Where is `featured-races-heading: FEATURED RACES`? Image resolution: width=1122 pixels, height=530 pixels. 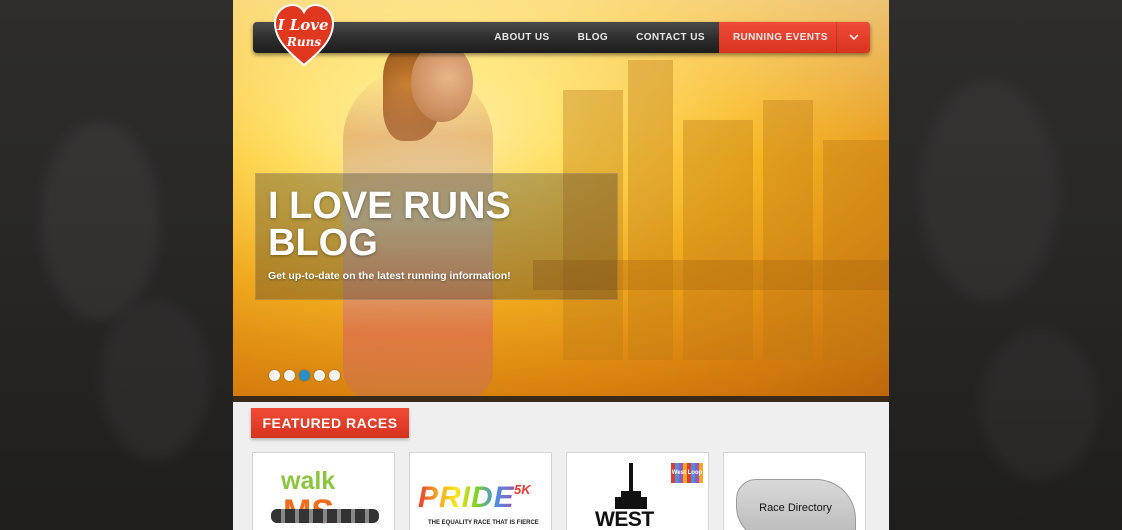 featured-races-heading: FEATURED RACES is located at coordinates (330, 423).